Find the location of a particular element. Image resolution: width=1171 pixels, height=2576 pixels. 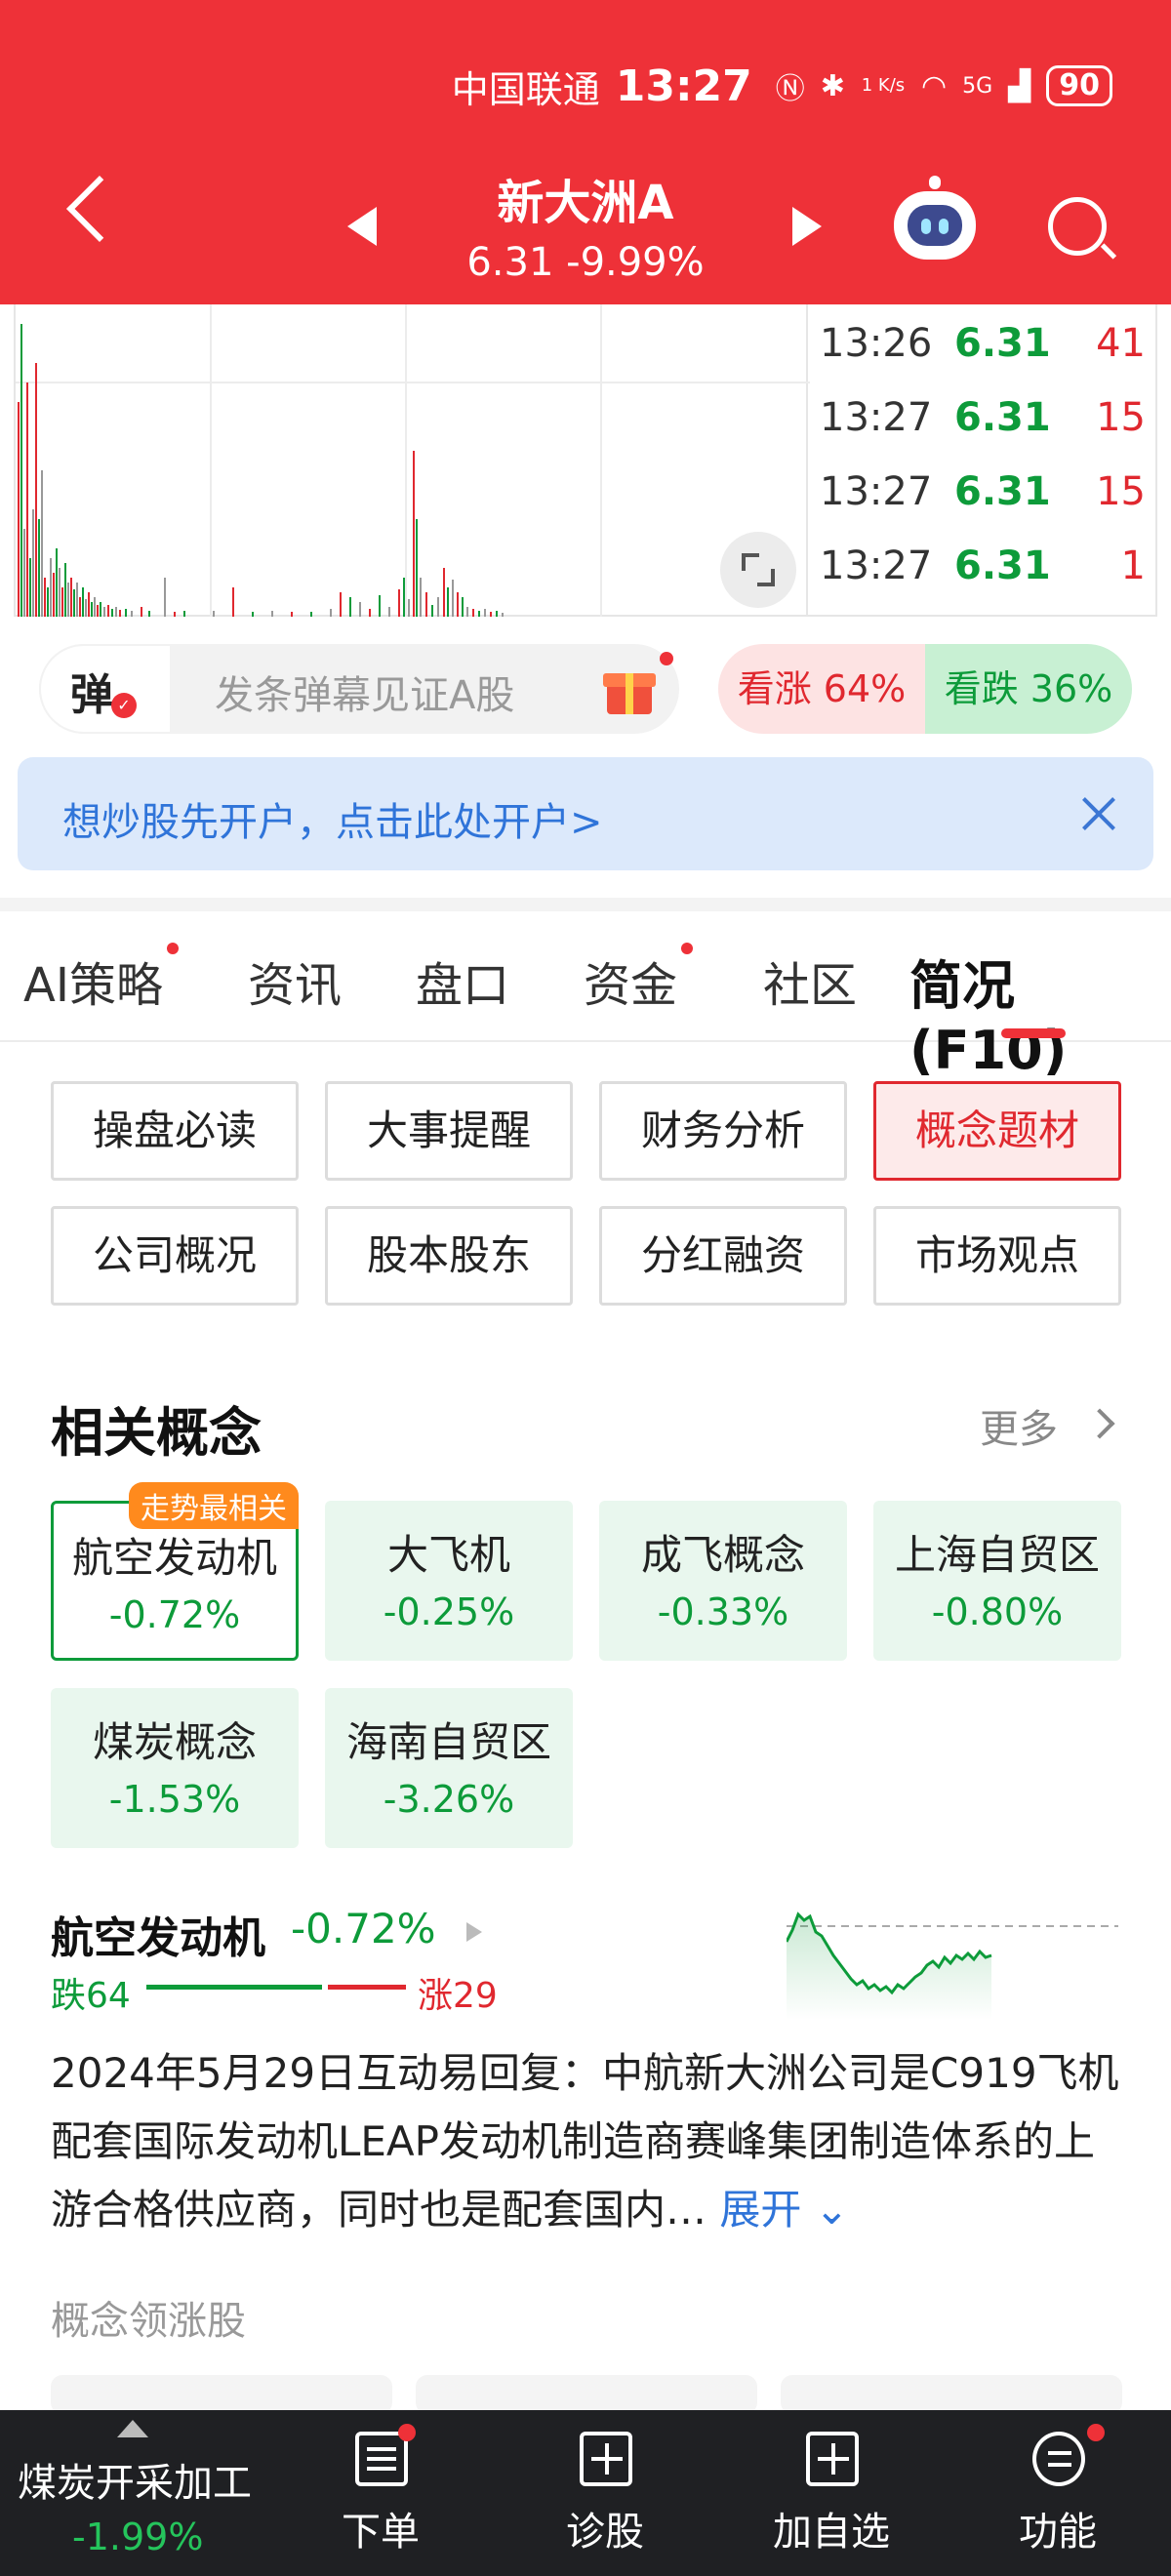

tick-volume: 1 is located at coordinates (1133, 565).